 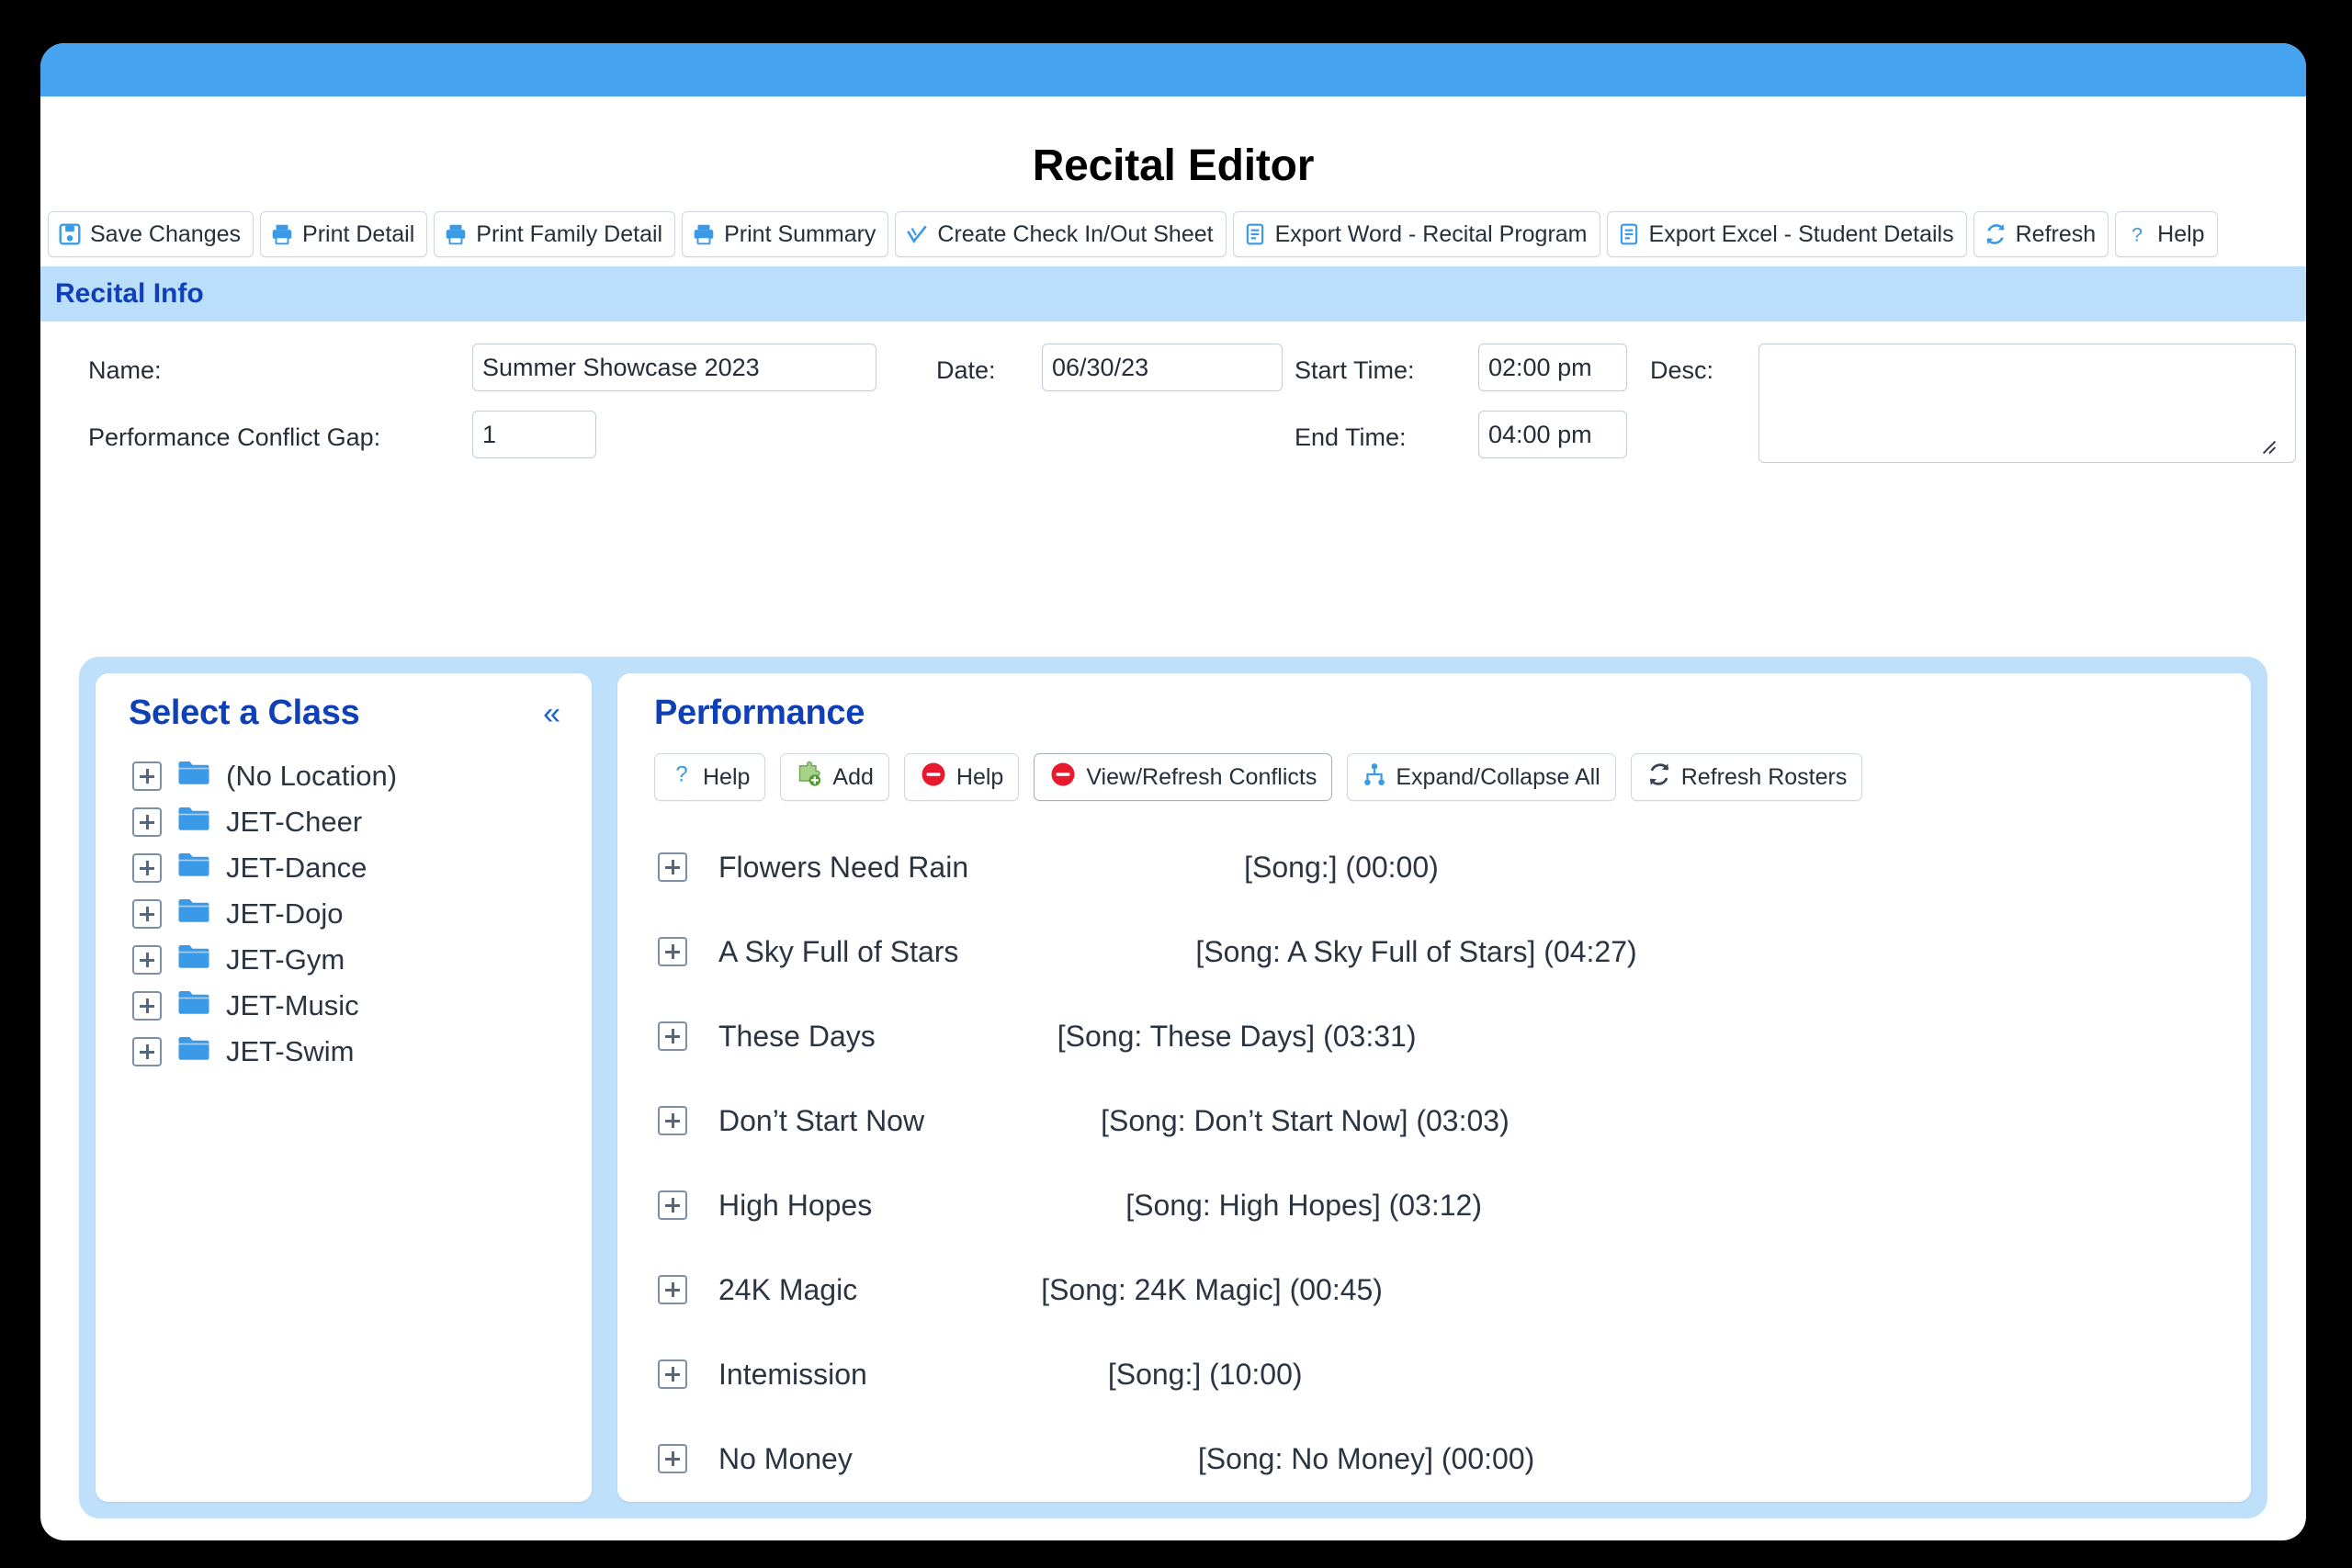 What do you see at coordinates (674, 367) in the screenshot?
I see `recital-name-input` at bounding box center [674, 367].